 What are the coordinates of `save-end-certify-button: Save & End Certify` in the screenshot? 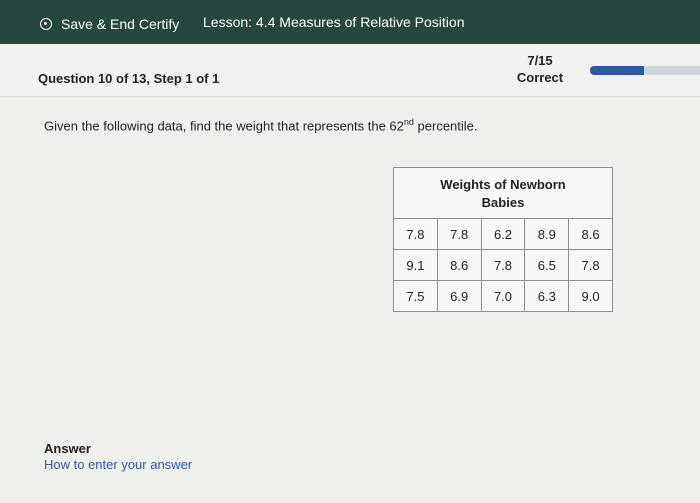 It's located at (109, 24).